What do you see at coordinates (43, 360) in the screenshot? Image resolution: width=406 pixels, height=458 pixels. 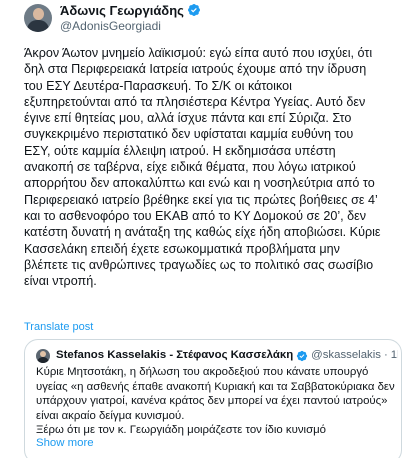 I see `quote-avatar-body` at bounding box center [43, 360].